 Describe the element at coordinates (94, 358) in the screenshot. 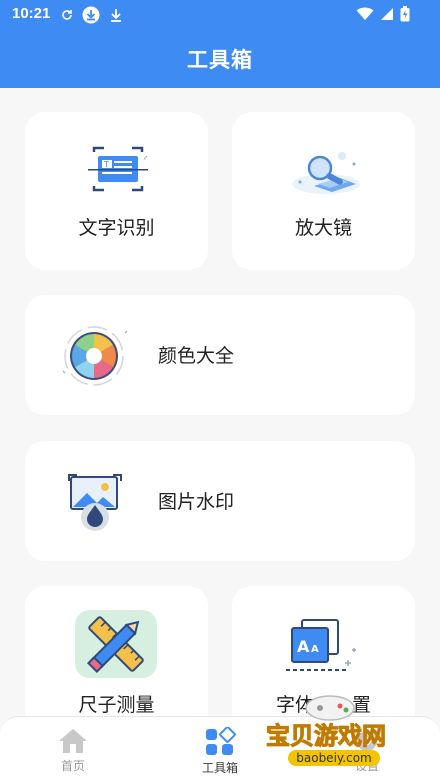

I see `color-wheel-icon` at that location.